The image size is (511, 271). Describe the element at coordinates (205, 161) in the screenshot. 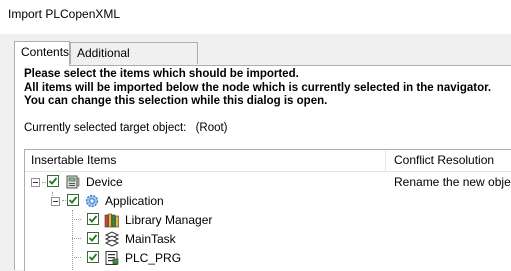

I see `column-header-insertable-items: Insertable Items` at that location.